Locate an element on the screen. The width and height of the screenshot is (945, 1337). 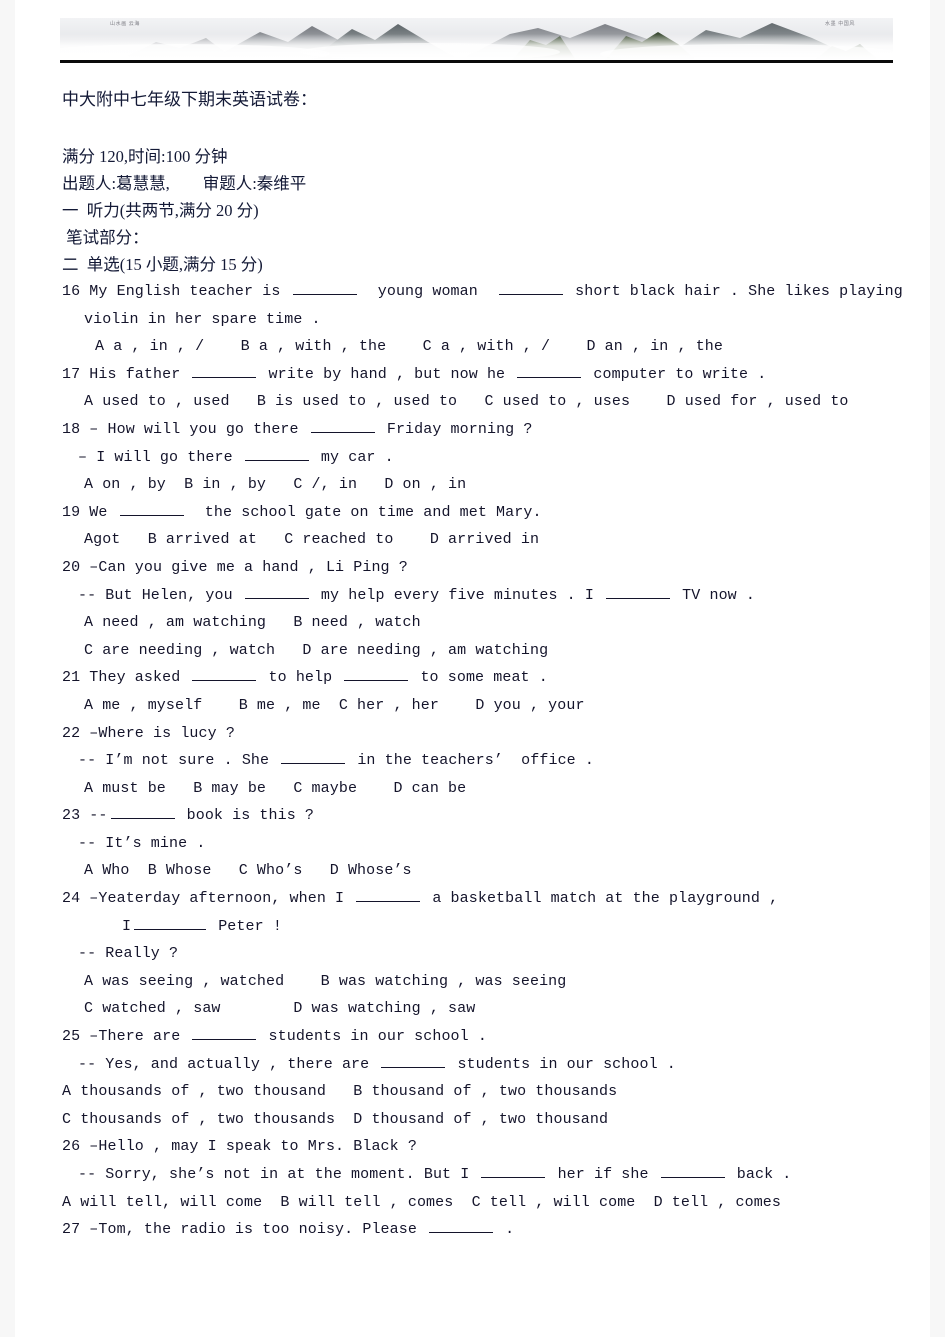
question-text: -- It’s mine . is located at coordinates (142, 843).